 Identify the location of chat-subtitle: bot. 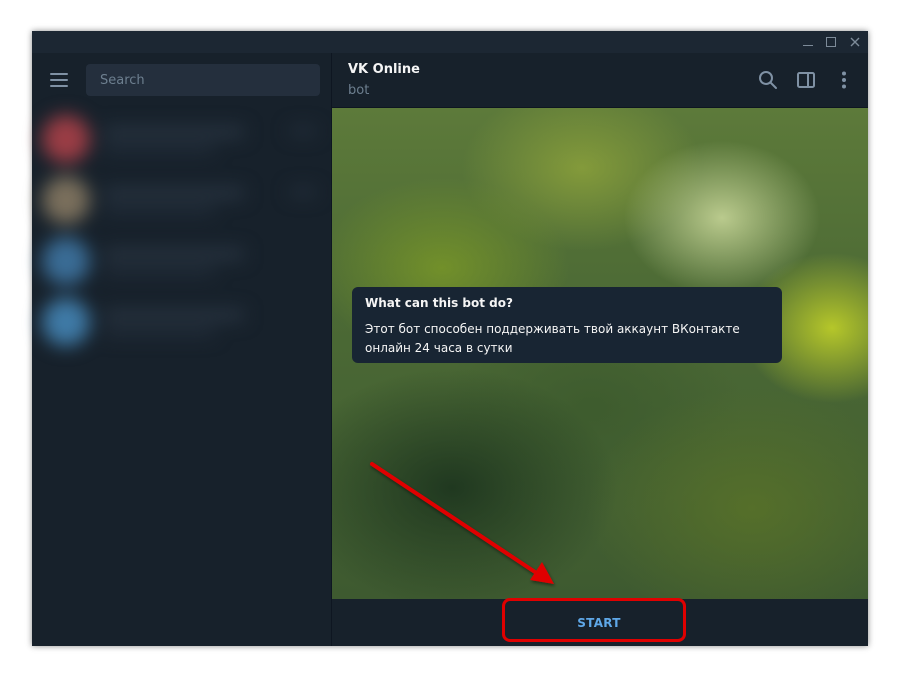
(359, 90).